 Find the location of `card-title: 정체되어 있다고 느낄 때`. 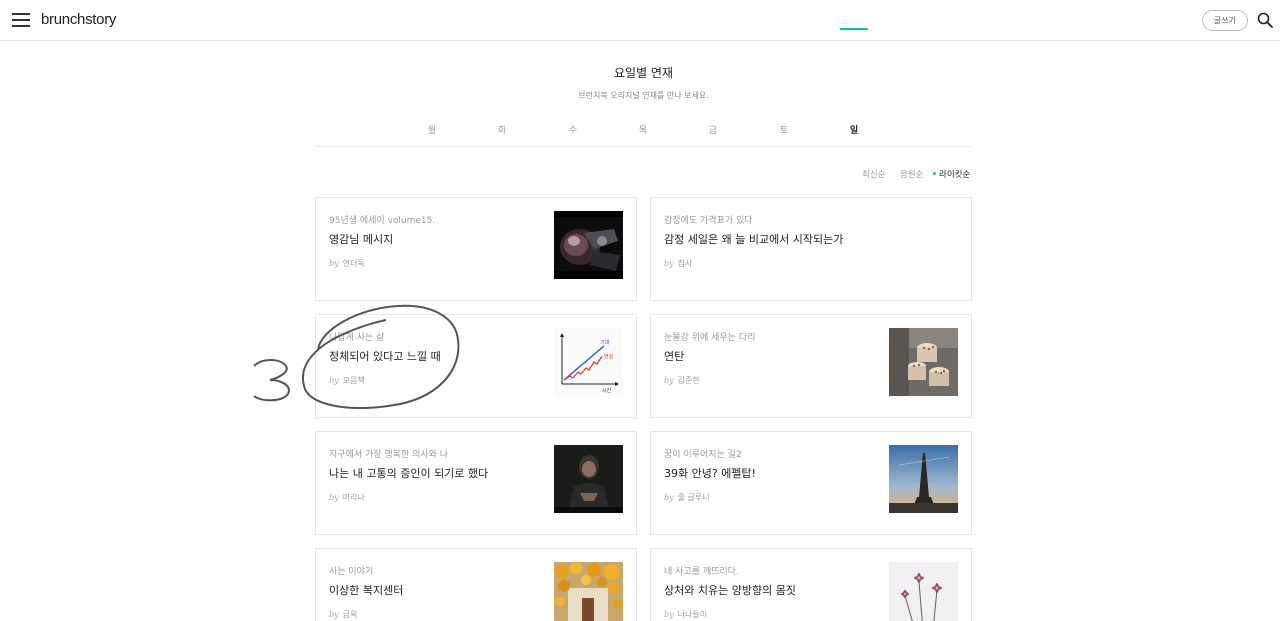

card-title: 정체되어 있다고 느낄 때 is located at coordinates (385, 356).